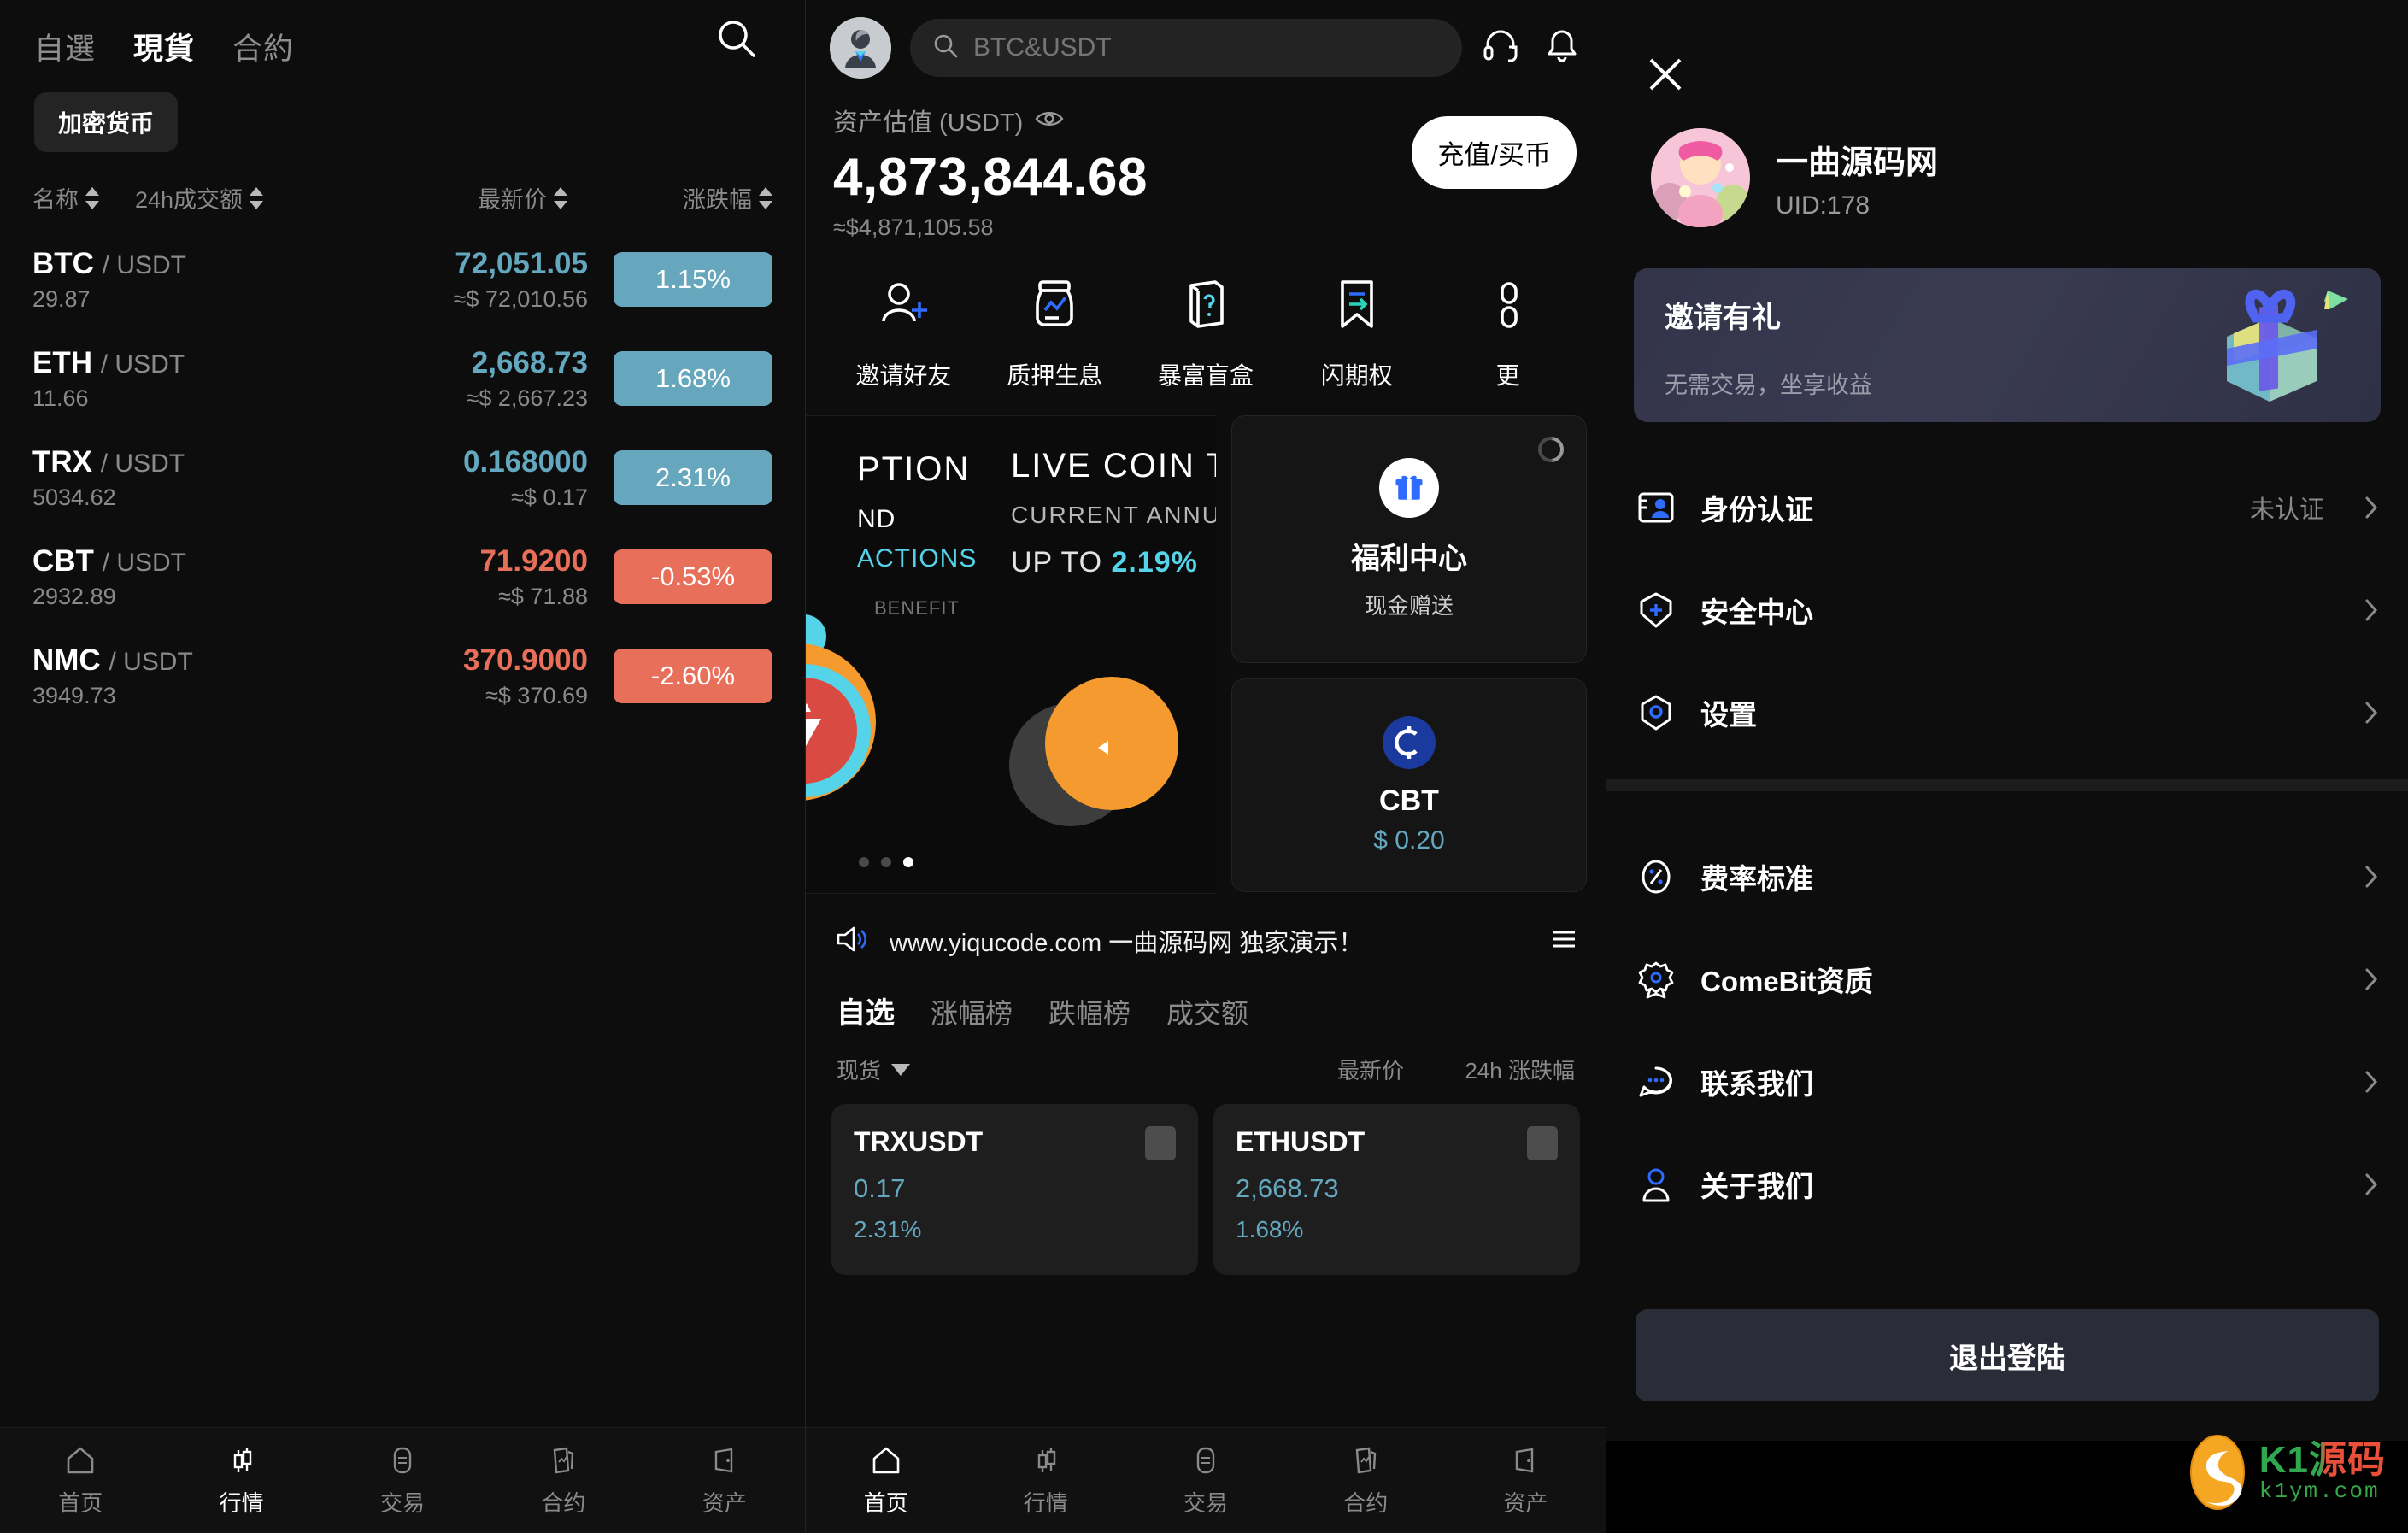 Image resolution: width=2408 pixels, height=1533 pixels. What do you see at coordinates (2007, 345) in the screenshot?
I see `invite-banner: 邀请有礼 无需交易，坐享收益` at bounding box center [2007, 345].